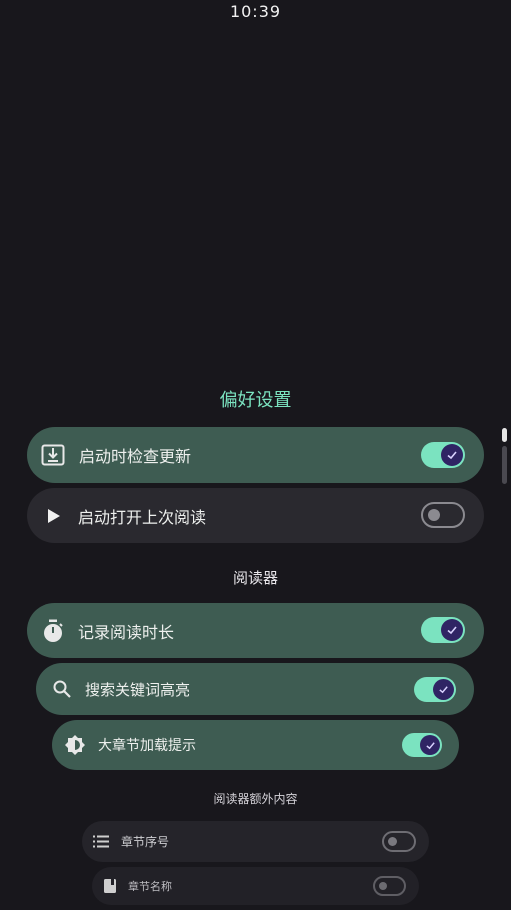 This screenshot has height=910, width=511. I want to click on setting-label: 章节名称, so click(150, 886).